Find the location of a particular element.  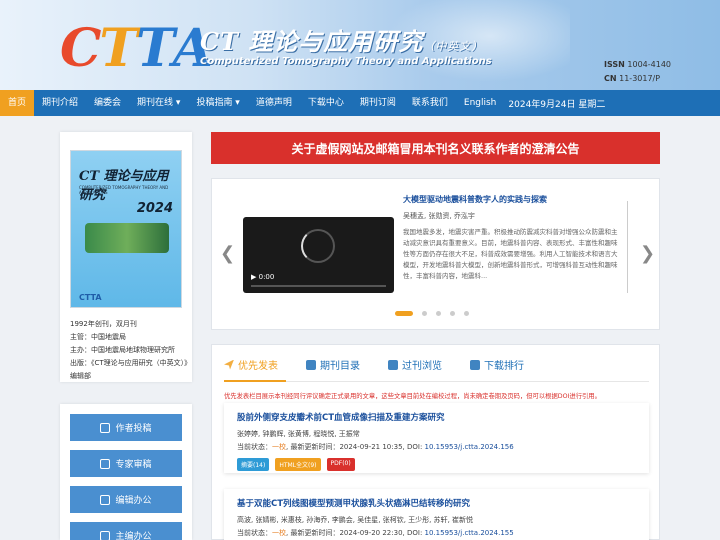

article-badges: 摘要(14) HTML全文(9) PDF(0) is located at coordinates (299, 464).